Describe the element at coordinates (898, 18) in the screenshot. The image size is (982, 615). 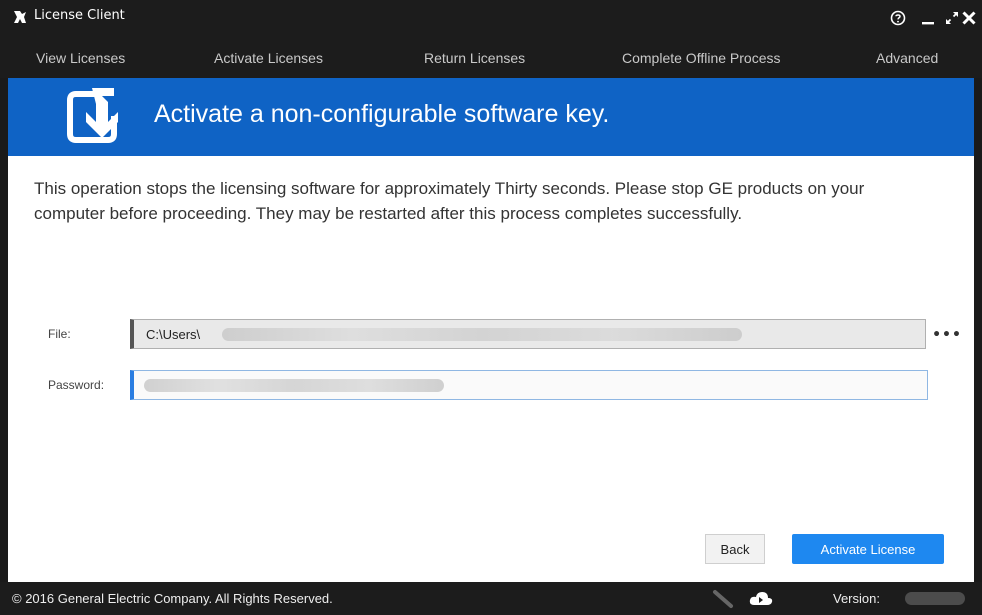
I see `help-icon` at that location.